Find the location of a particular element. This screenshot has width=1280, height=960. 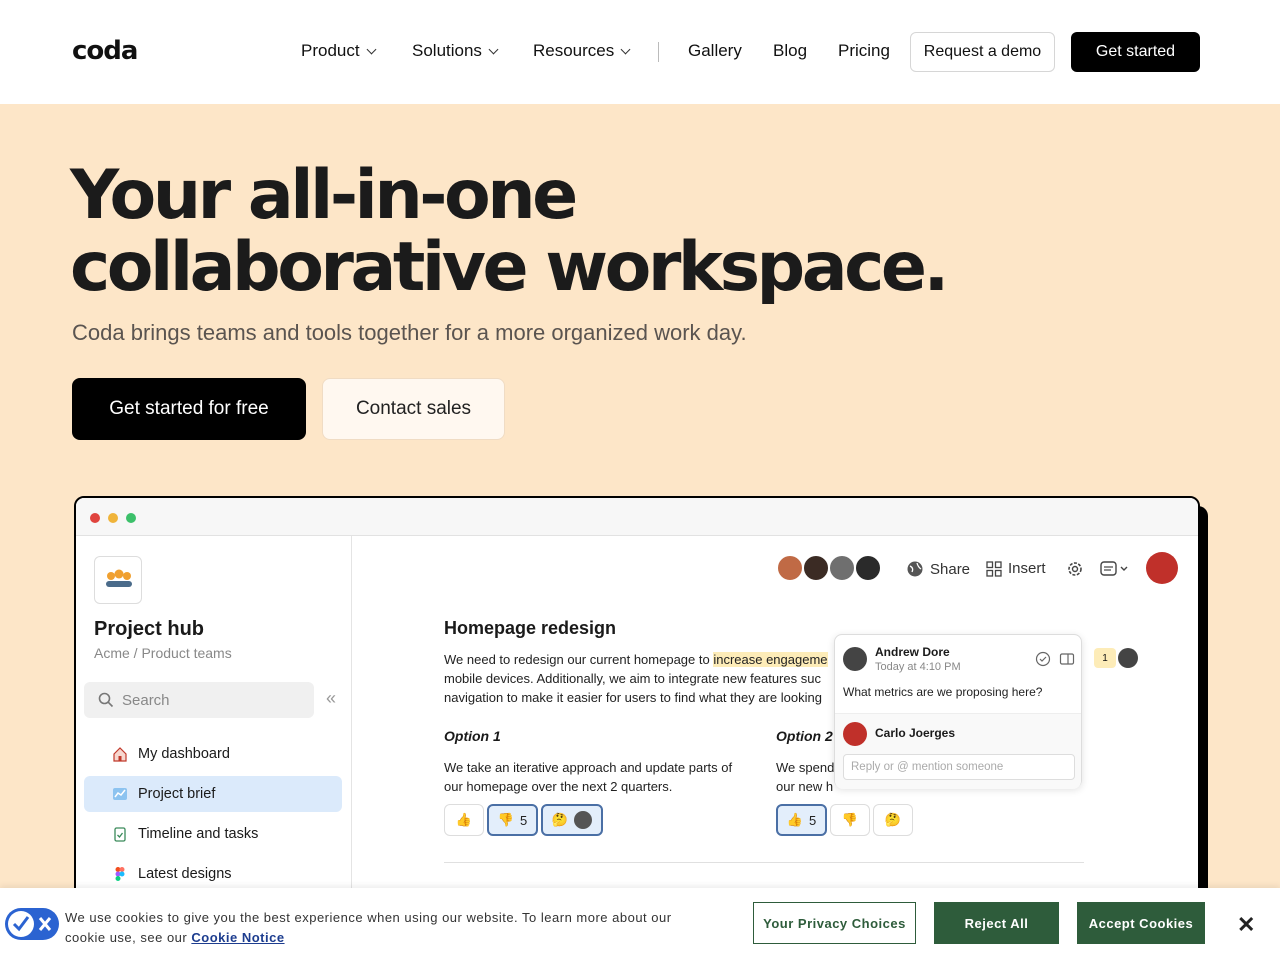

privacy-choices-logo-icon is located at coordinates (32, 924).